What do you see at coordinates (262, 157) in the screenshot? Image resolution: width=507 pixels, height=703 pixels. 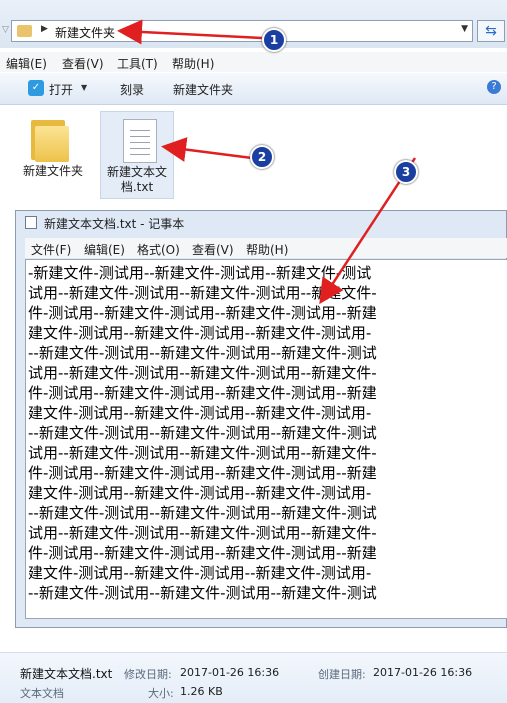 I see `annotation-badge-2: 2` at bounding box center [262, 157].